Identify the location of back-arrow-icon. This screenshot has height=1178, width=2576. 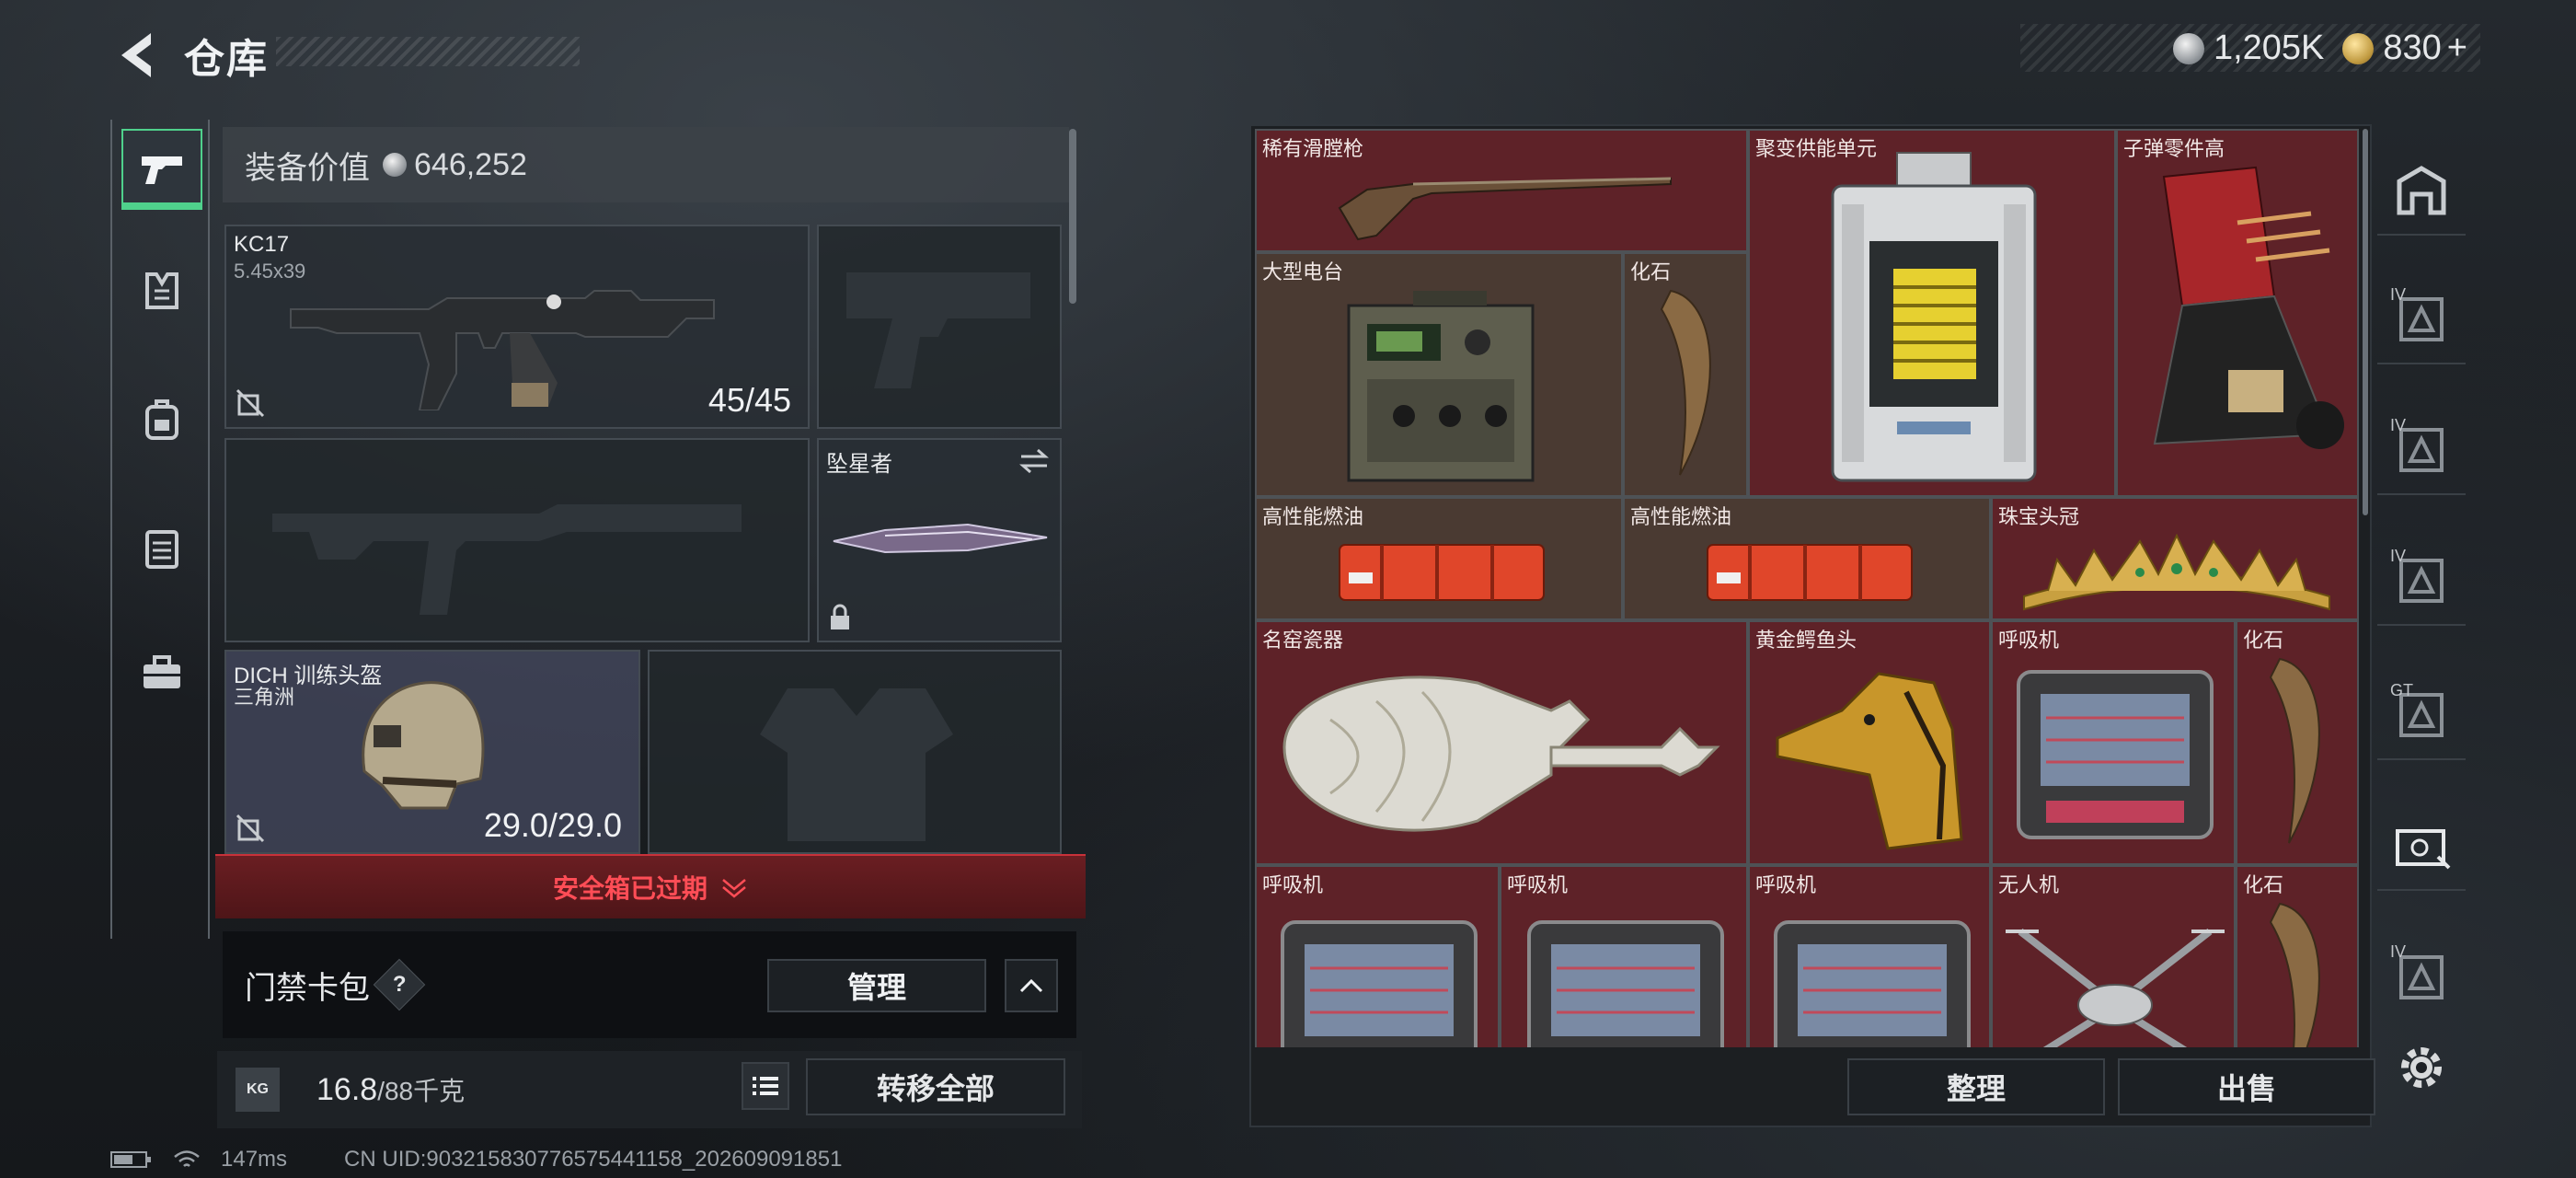
(138, 55).